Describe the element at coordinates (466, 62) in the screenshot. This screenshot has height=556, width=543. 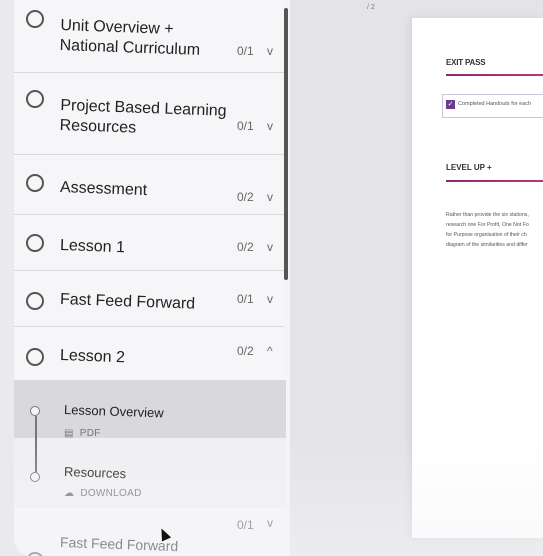
I see `exit-pass-heading: EXIT PASS` at that location.